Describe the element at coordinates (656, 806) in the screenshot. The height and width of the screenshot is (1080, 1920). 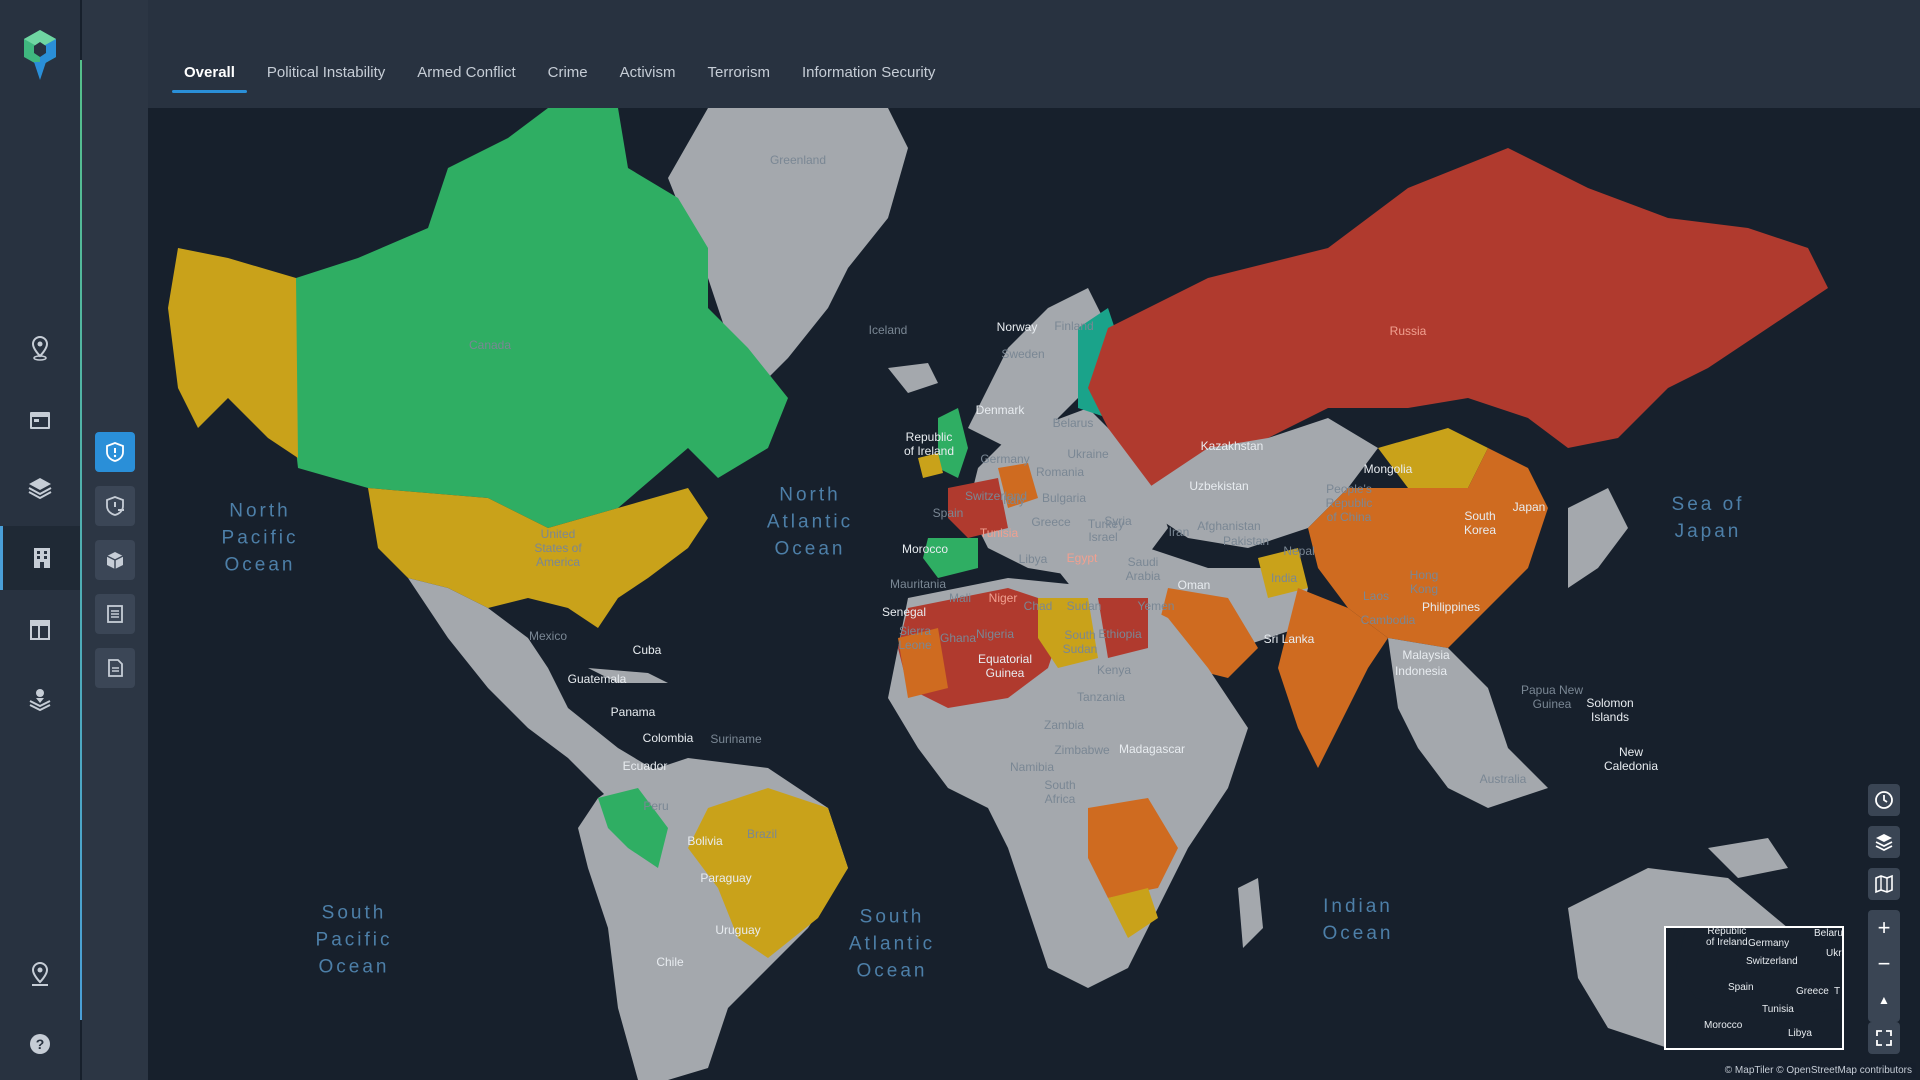
I see `country-label: Peru` at that location.